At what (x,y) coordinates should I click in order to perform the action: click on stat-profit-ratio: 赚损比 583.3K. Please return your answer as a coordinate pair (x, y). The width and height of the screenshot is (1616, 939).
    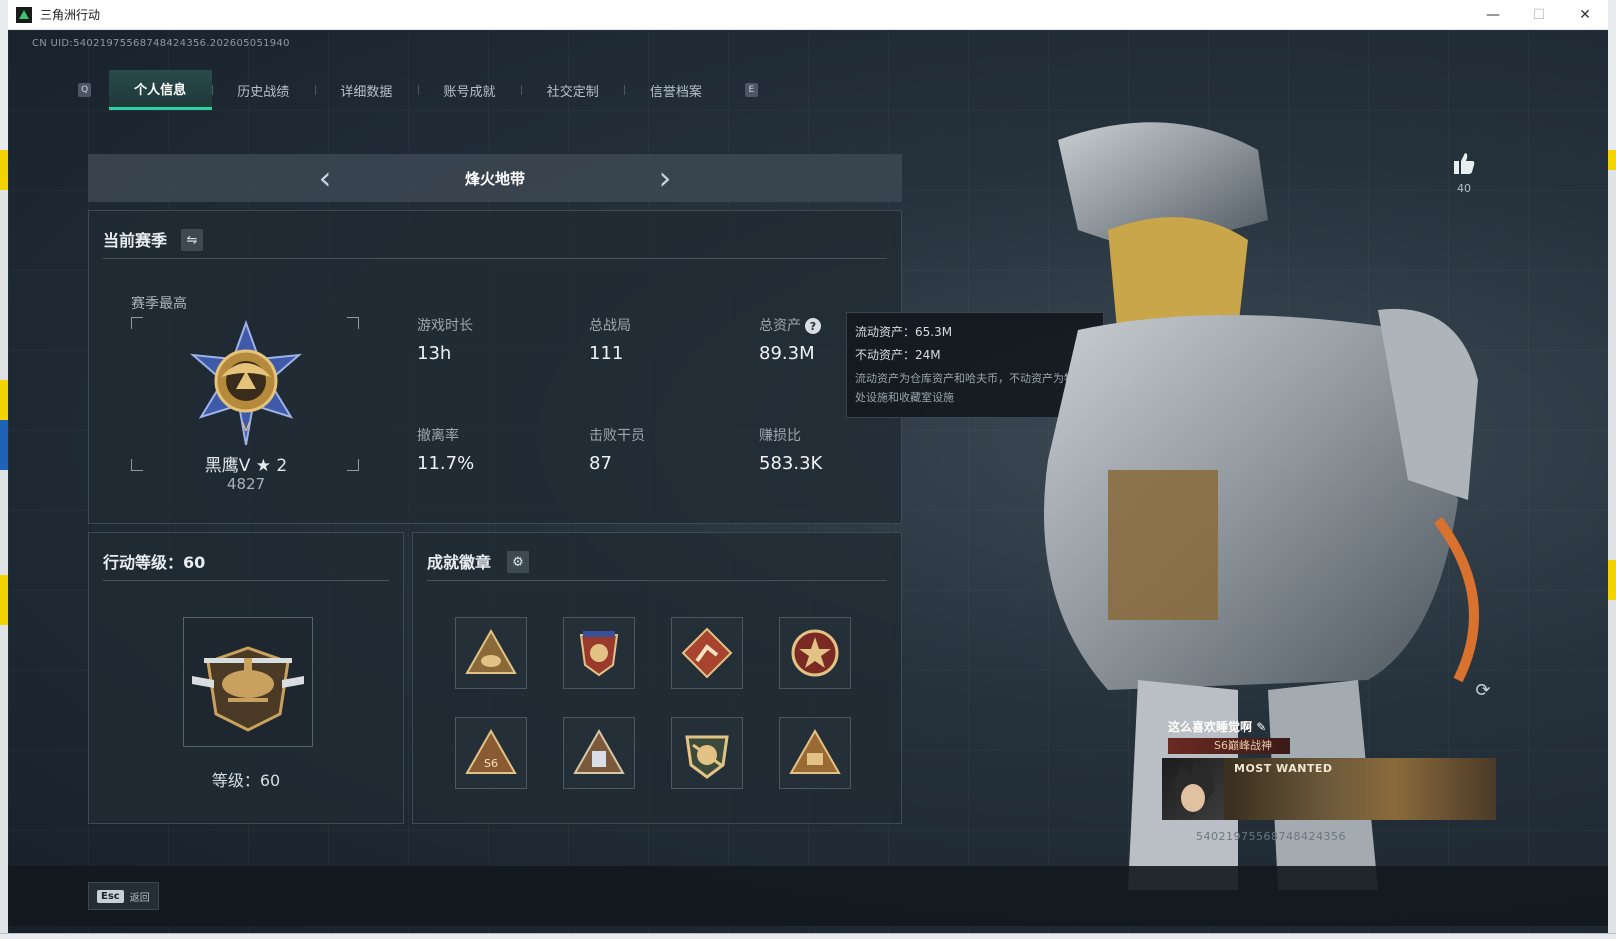
    Looking at the image, I should click on (791, 451).